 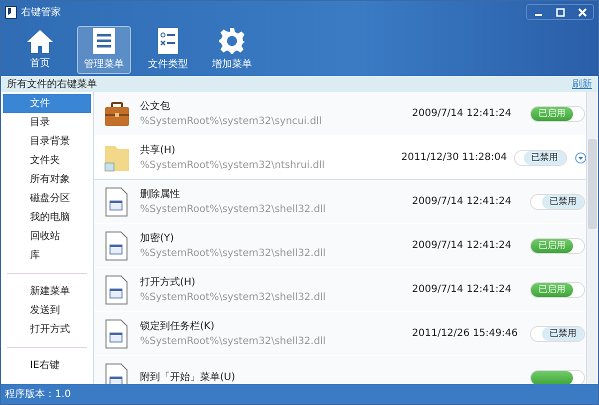 I want to click on sidebar-item: 库, so click(x=47, y=255).